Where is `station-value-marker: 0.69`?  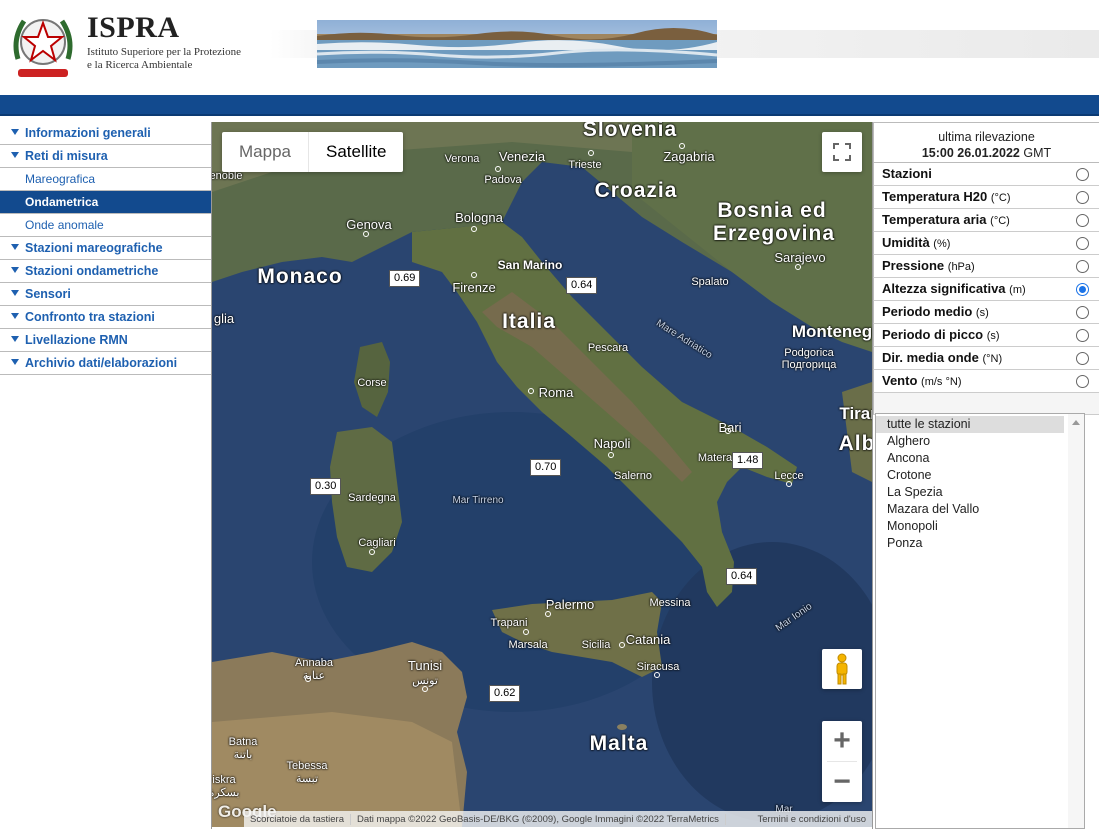
station-value-marker: 0.69 is located at coordinates (405, 278).